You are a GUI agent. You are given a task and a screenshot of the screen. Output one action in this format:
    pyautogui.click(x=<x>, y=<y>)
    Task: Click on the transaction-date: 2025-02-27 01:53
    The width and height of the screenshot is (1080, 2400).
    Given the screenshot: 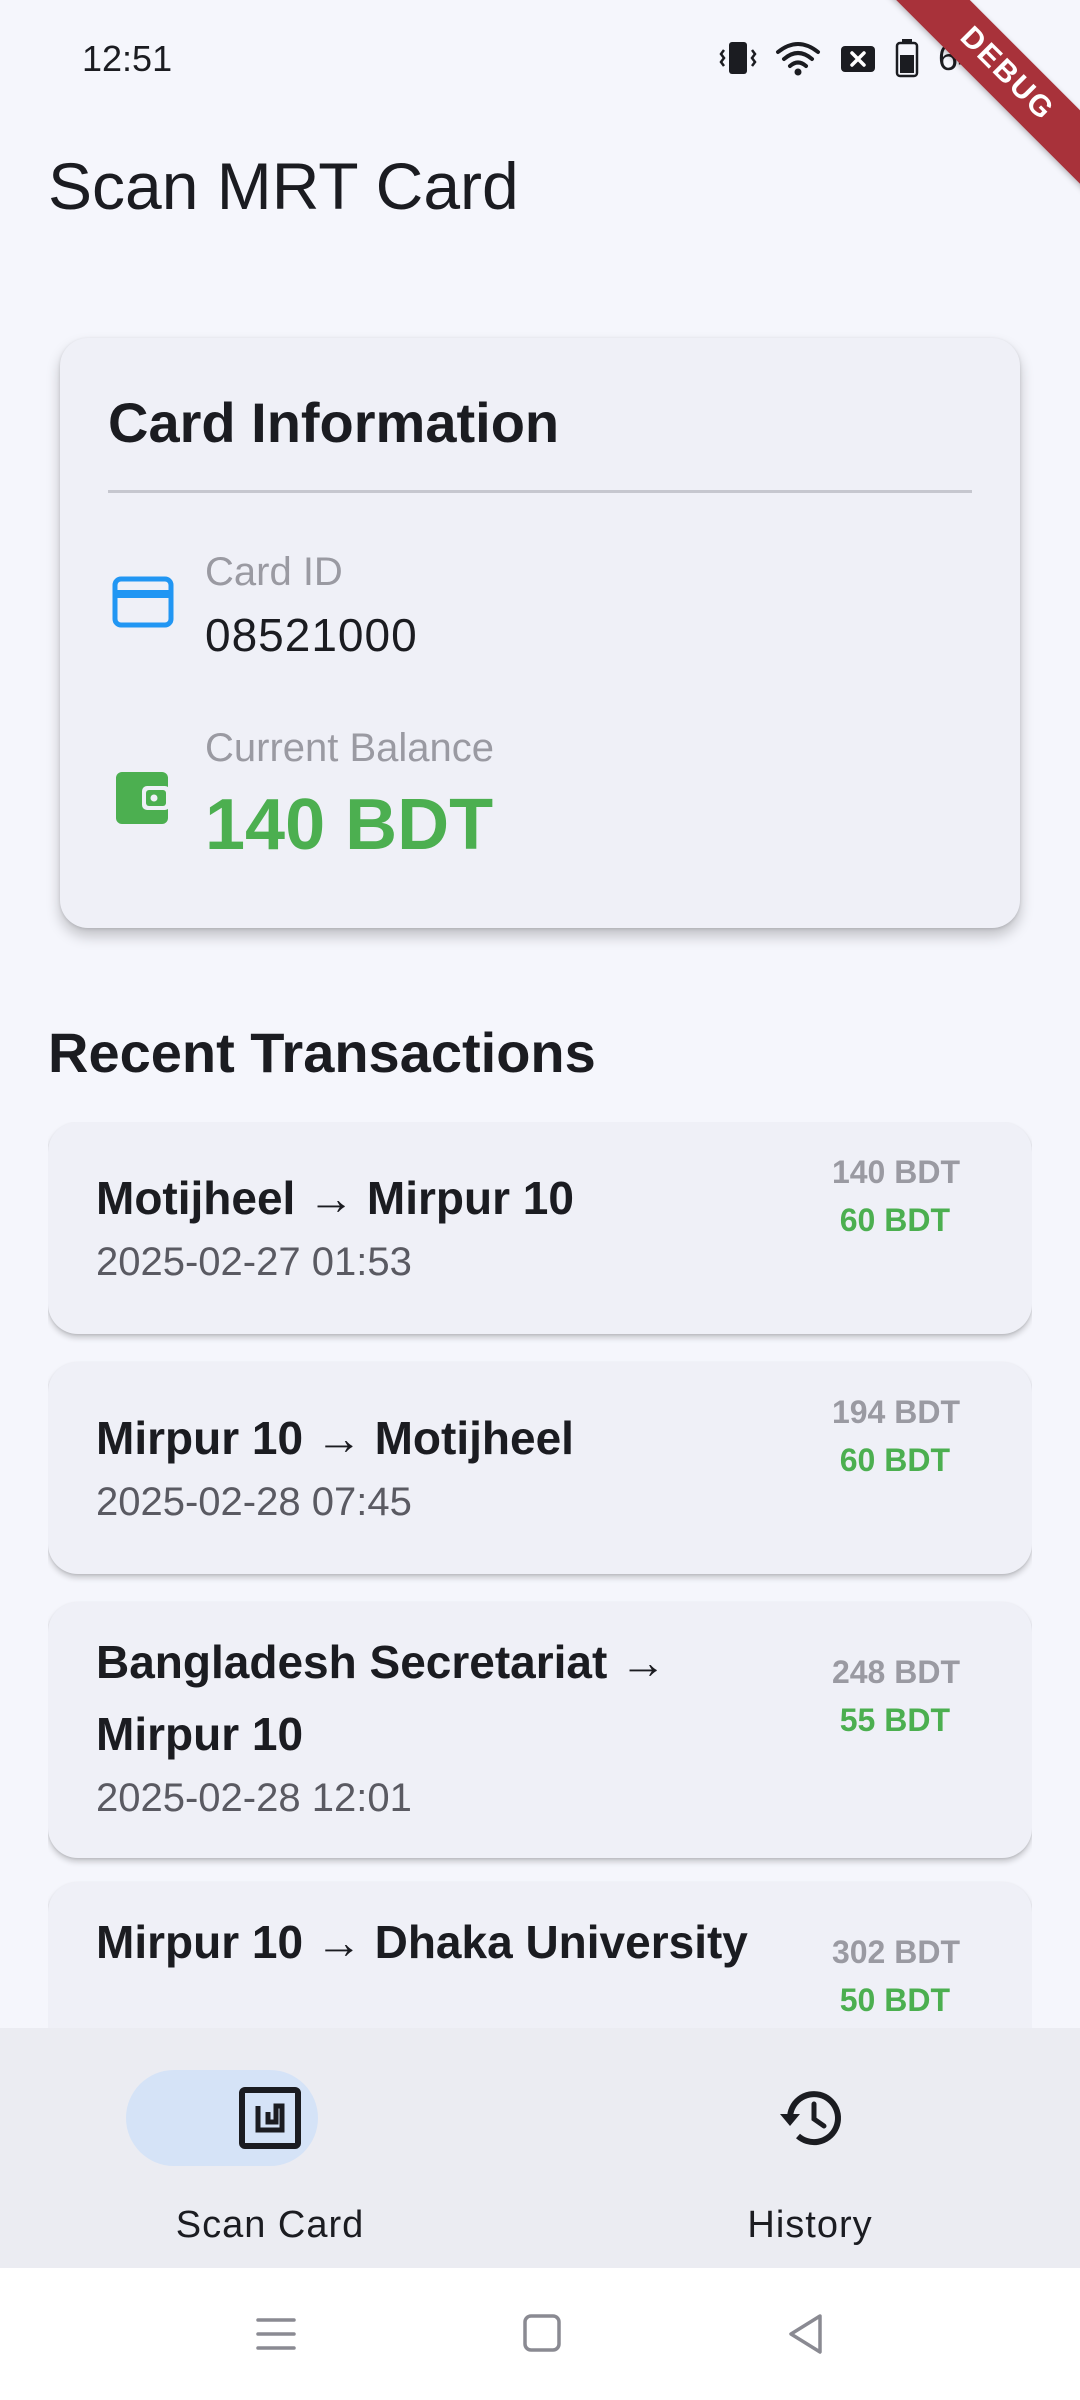 What is the action you would take?
    pyautogui.click(x=254, y=1262)
    